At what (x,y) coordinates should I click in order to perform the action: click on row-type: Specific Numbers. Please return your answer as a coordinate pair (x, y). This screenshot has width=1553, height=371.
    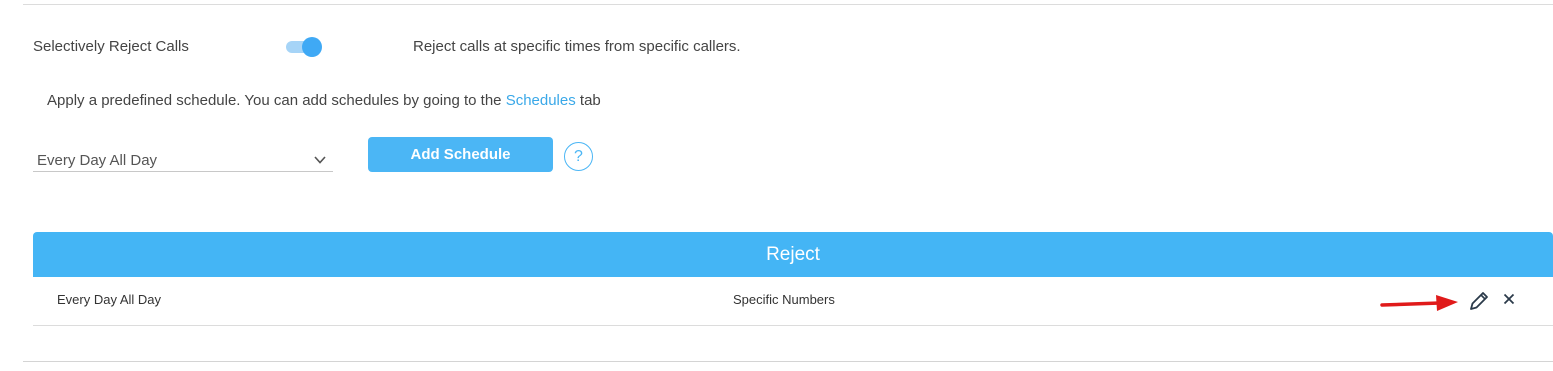
    Looking at the image, I should click on (784, 299).